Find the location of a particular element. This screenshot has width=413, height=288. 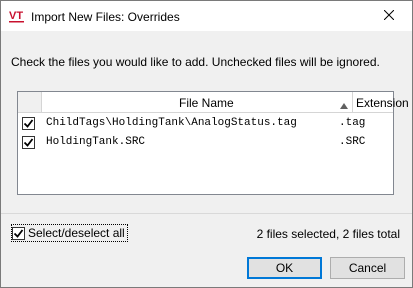

select-all-checkbox: Select/deselect all is located at coordinates (69, 233).